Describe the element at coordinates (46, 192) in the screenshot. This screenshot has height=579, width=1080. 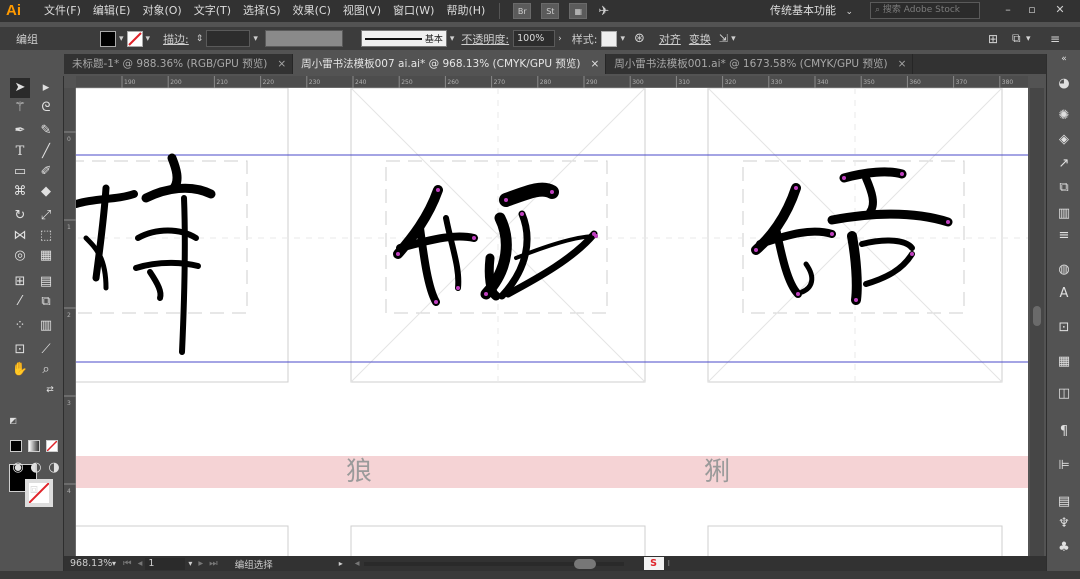
I see `eraser-tool-icon: ◆` at that location.